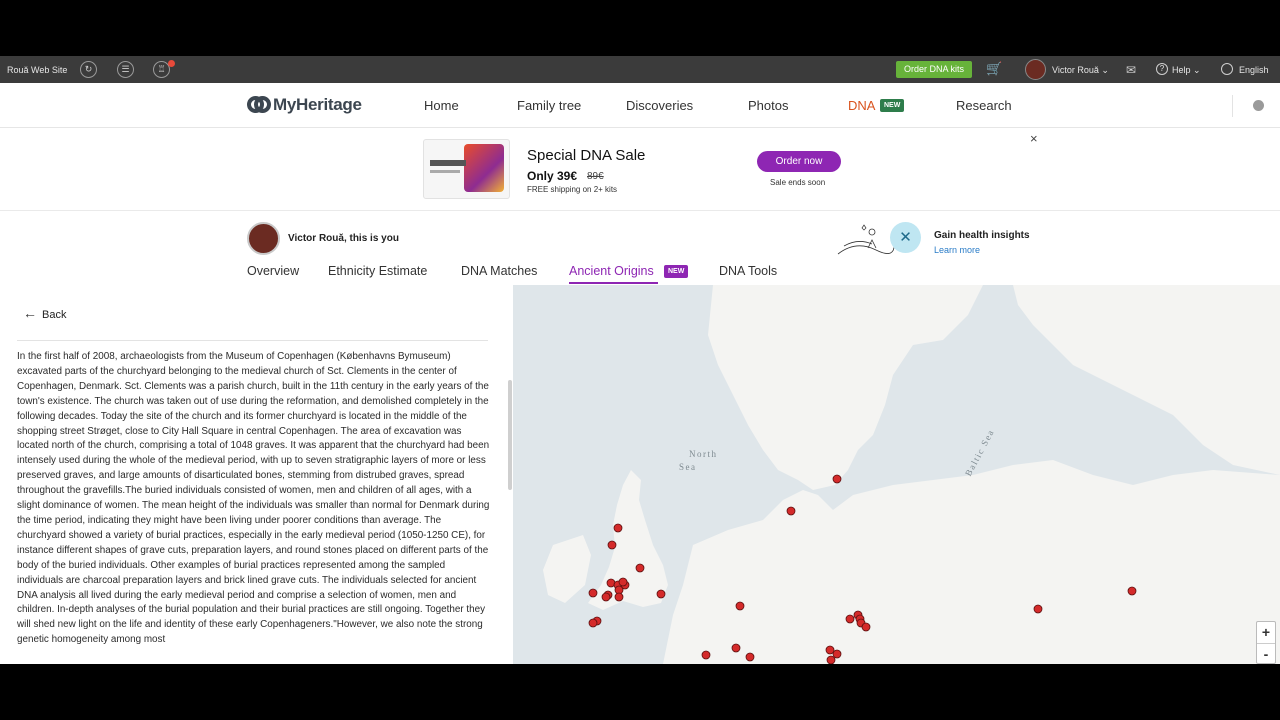 This screenshot has width=1280, height=720. Describe the element at coordinates (499, 271) in the screenshot. I see `tab-dna-matches: DNA Matches` at that location.